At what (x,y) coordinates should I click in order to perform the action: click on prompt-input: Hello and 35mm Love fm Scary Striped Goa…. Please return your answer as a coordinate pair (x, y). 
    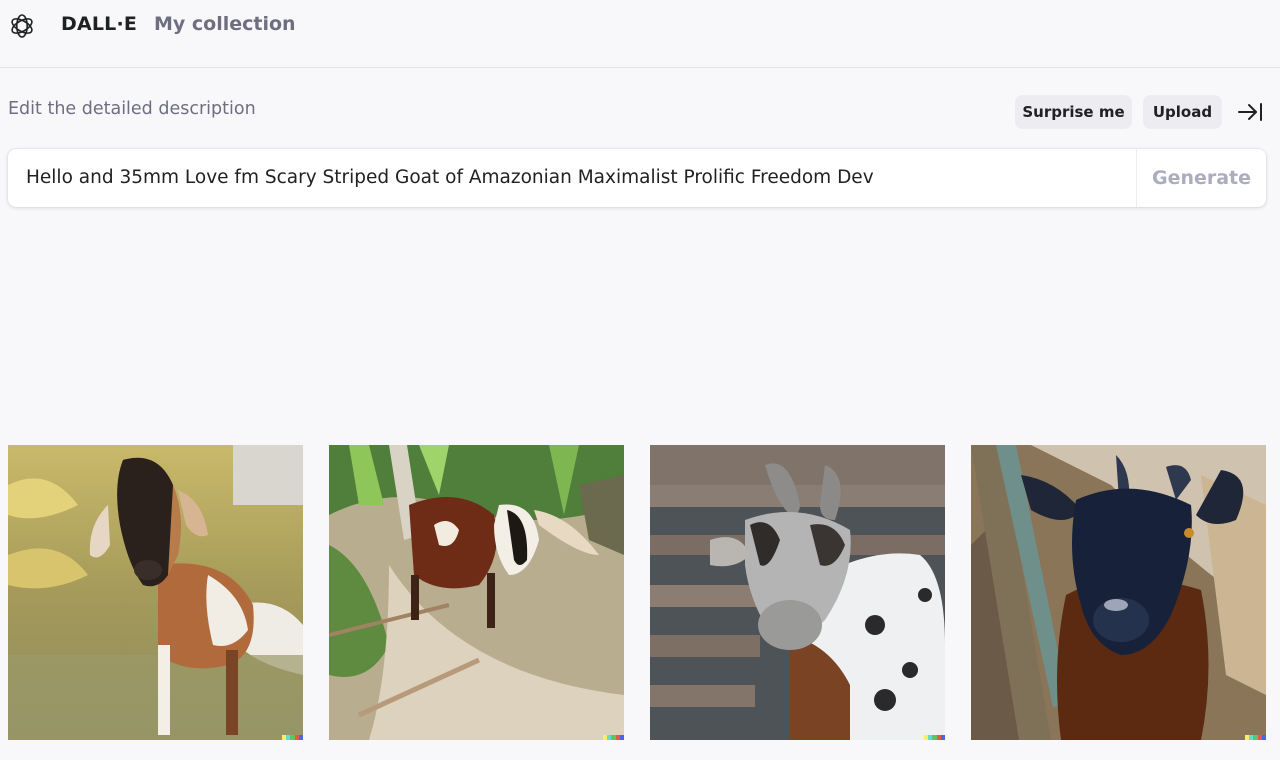
    Looking at the image, I should click on (572, 178).